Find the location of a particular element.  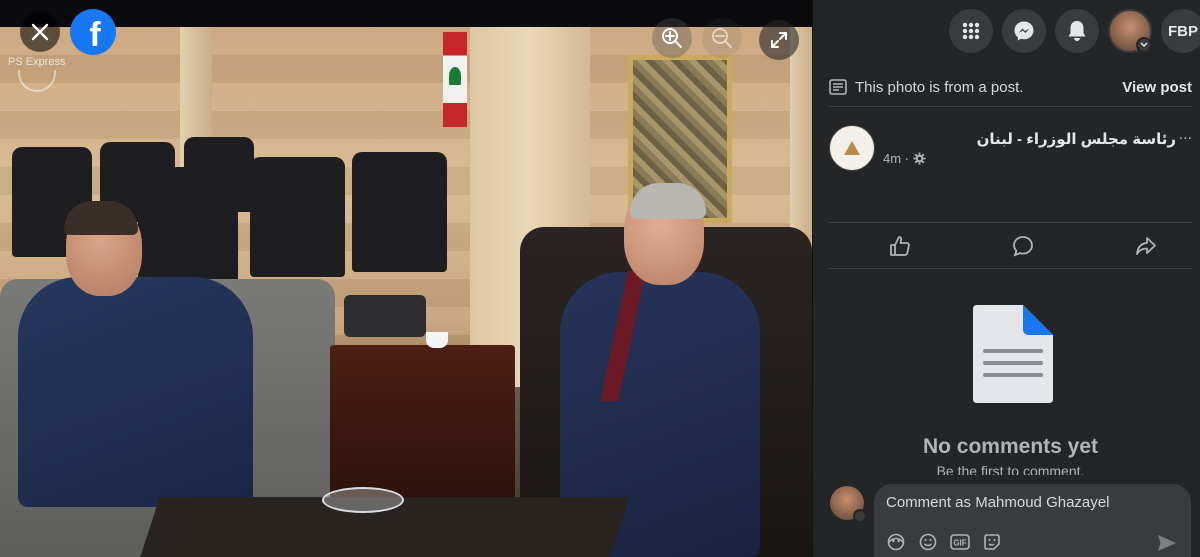

comment-button is located at coordinates (1023, 246).